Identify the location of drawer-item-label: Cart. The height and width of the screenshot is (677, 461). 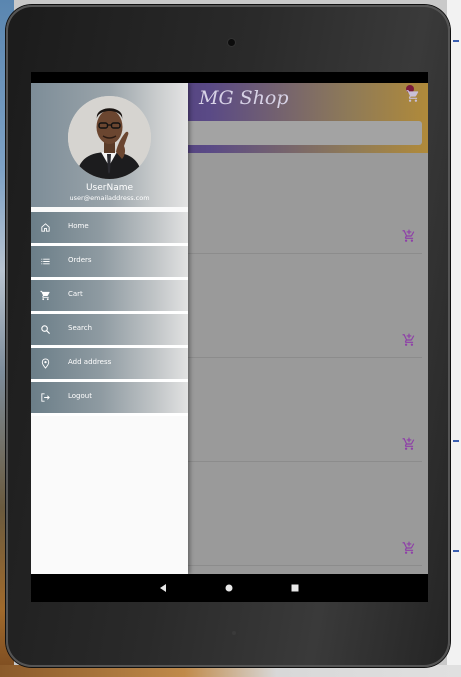
(75, 294).